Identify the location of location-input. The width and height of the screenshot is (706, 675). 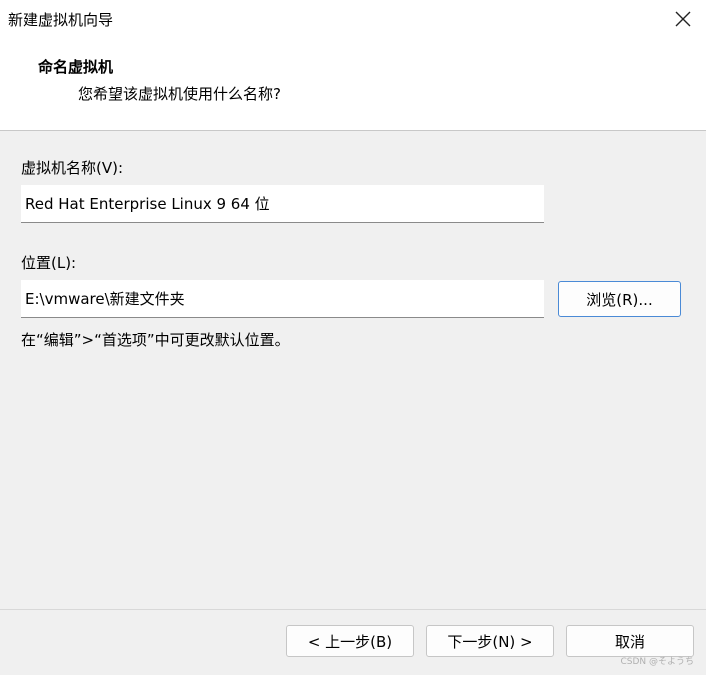
(282, 299).